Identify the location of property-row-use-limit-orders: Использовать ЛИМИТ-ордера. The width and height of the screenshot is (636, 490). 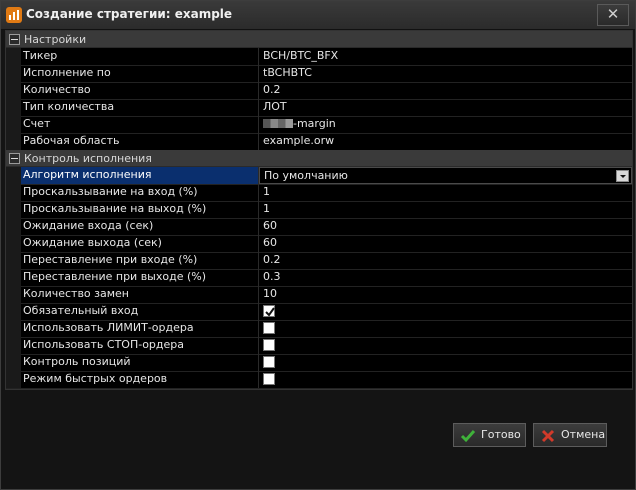
(319, 329).